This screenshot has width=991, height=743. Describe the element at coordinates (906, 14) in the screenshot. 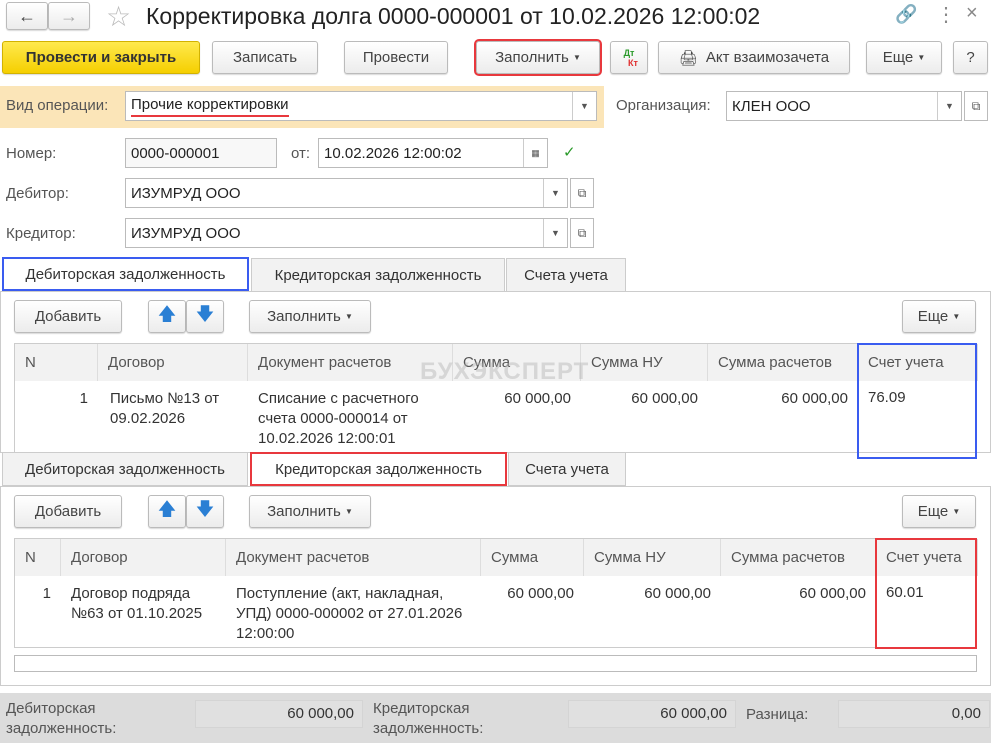

I see `link-icon: 🔗` at that location.